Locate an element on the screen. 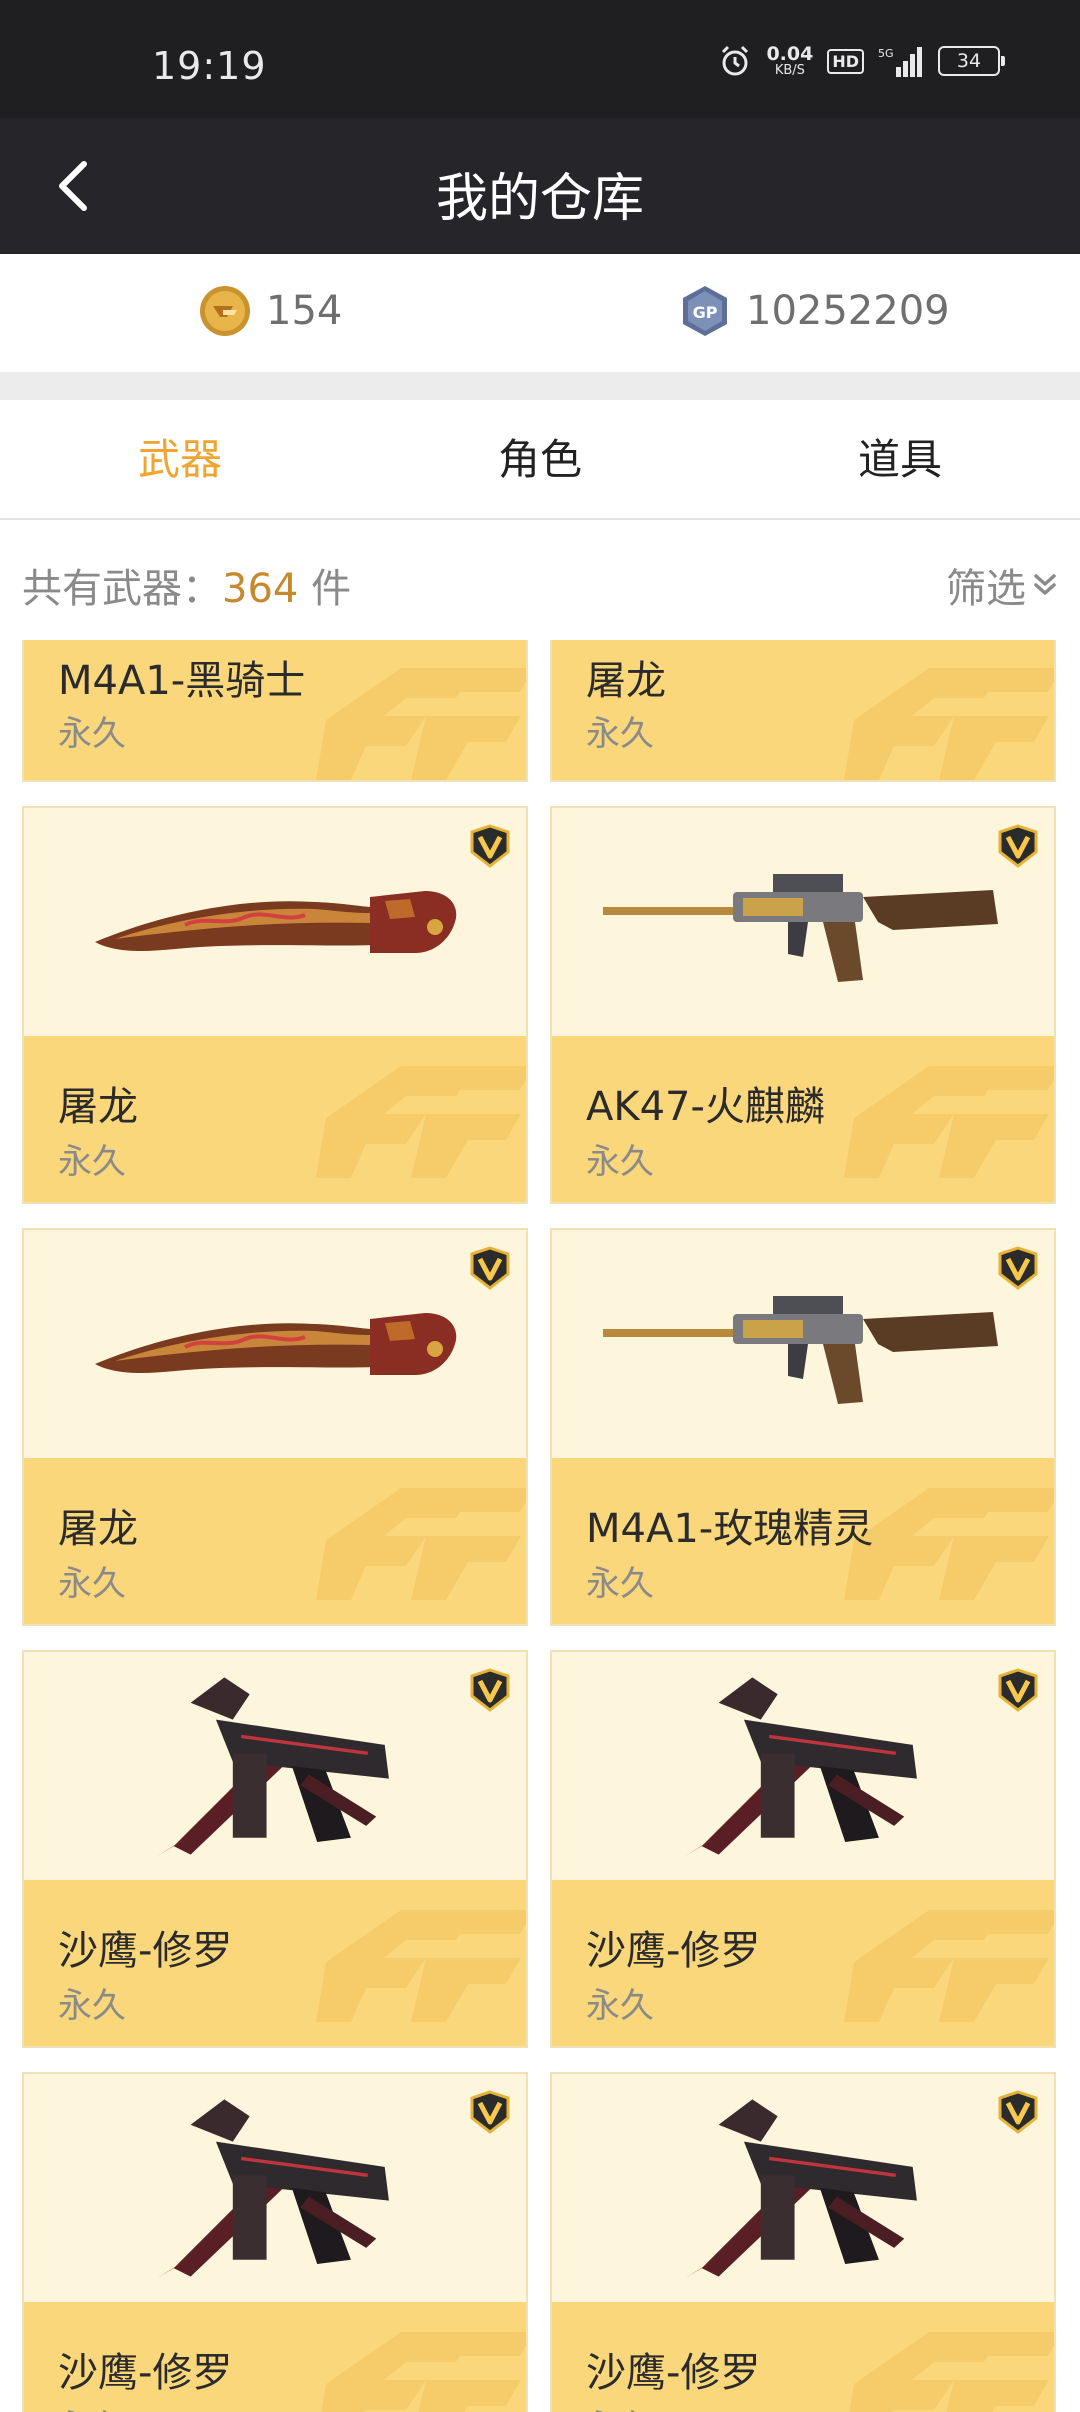 The width and height of the screenshot is (1080, 2412). hd-icon: HD is located at coordinates (845, 61).